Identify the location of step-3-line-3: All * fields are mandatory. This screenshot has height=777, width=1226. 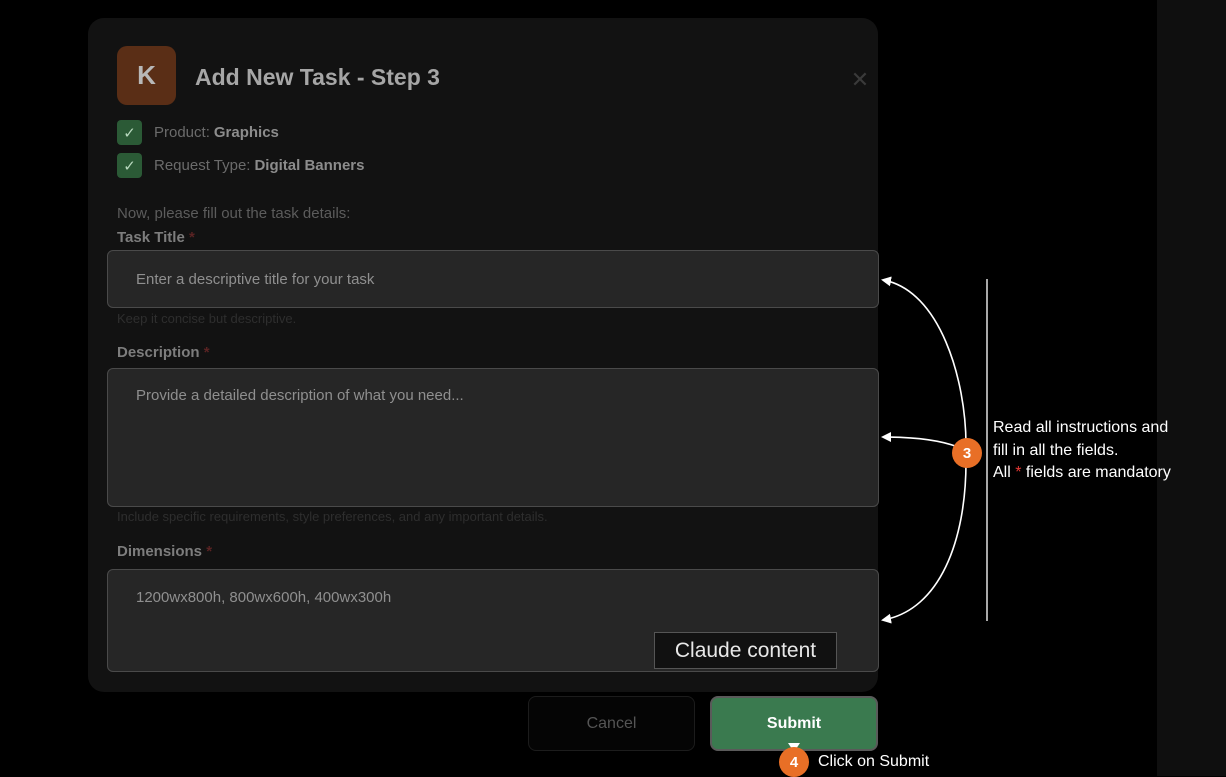
(1082, 473).